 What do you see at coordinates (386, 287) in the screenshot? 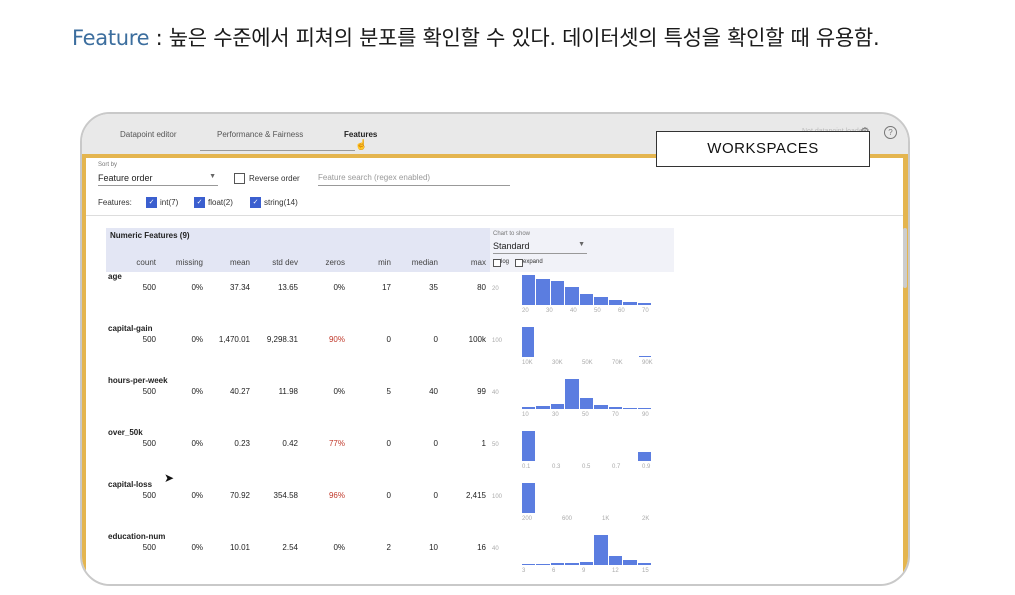
I see `cell-min: 17` at bounding box center [386, 287].